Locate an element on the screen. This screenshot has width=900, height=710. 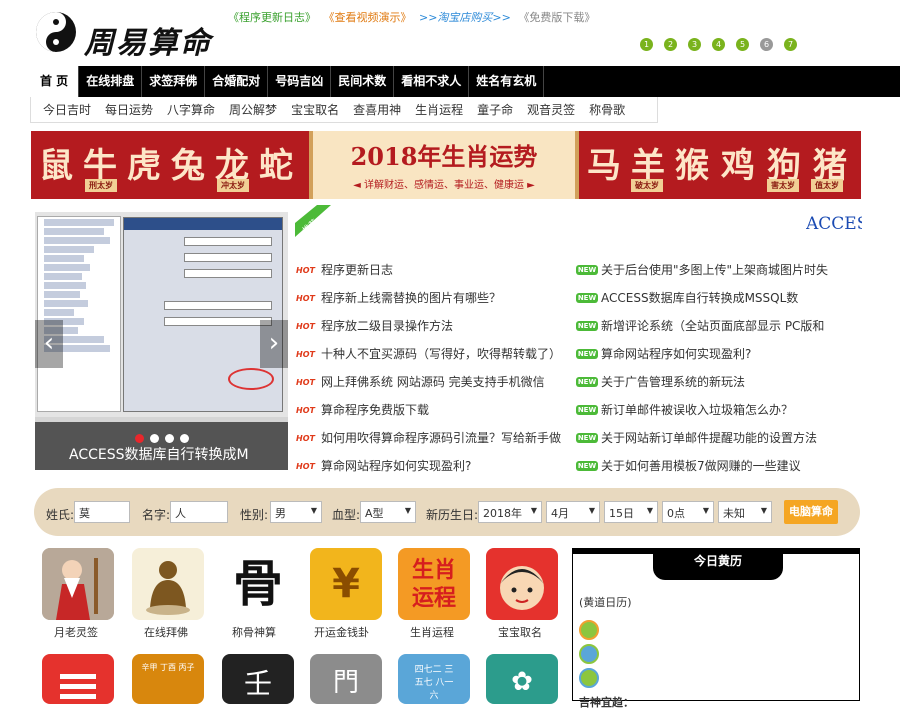
list-item: NEW 新订单邮件被误收入垃圾箱怎么办？ is located at coordinates (721, 410).